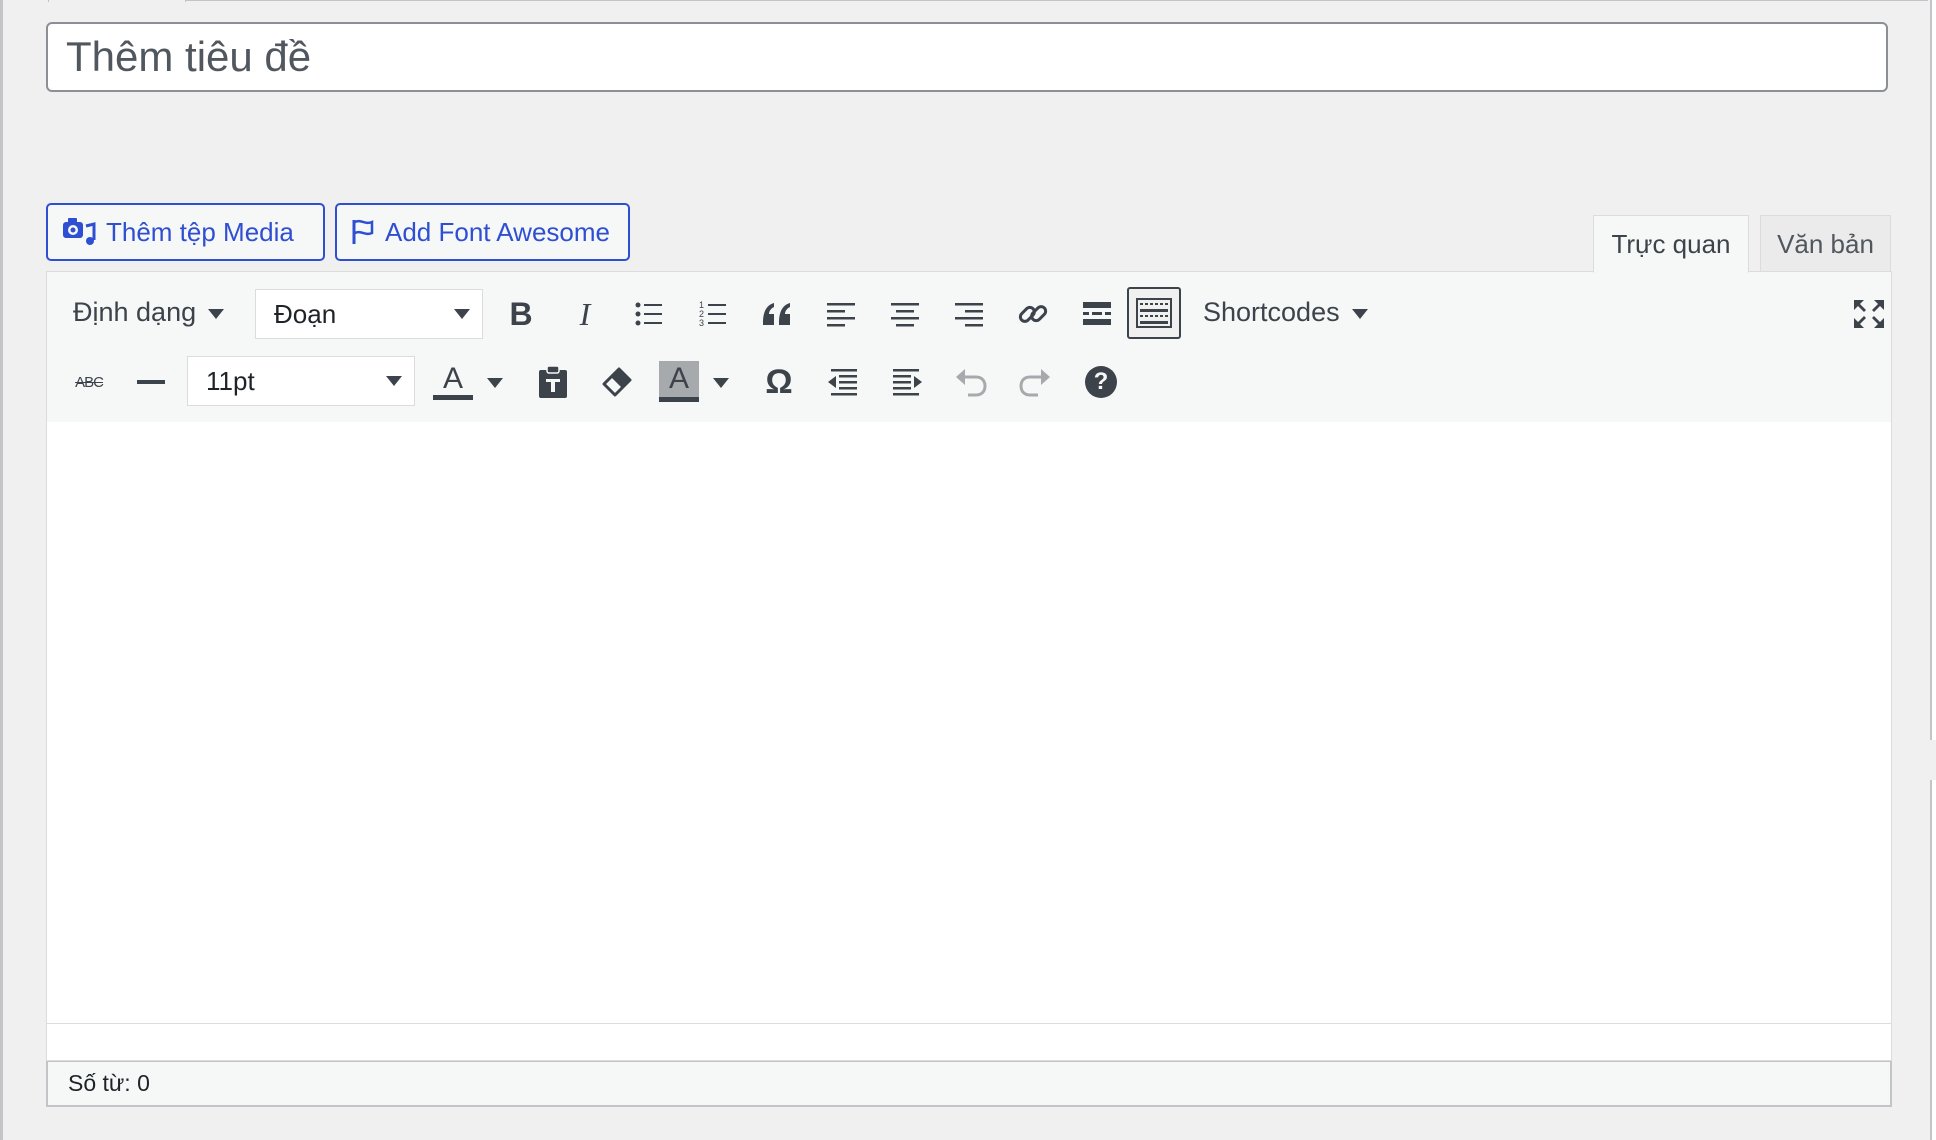 The width and height of the screenshot is (1936, 1140). I want to click on read-more-icon, so click(1097, 313).